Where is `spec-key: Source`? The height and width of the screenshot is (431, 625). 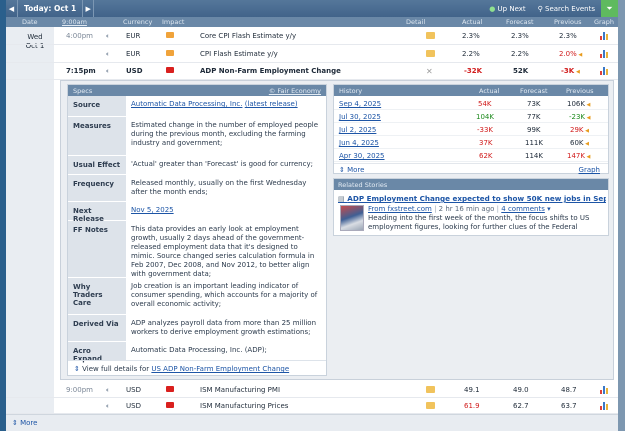 spec-key: Source is located at coordinates (97, 106).